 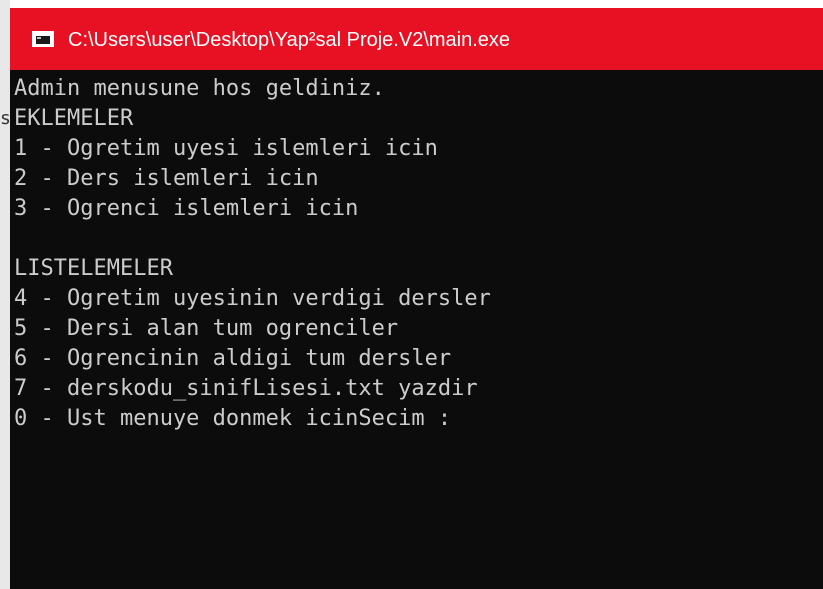 What do you see at coordinates (252, 298) in the screenshot?
I see `console-line-option-4: 4 - Ogretim uyesinin verdigi dersler` at bounding box center [252, 298].